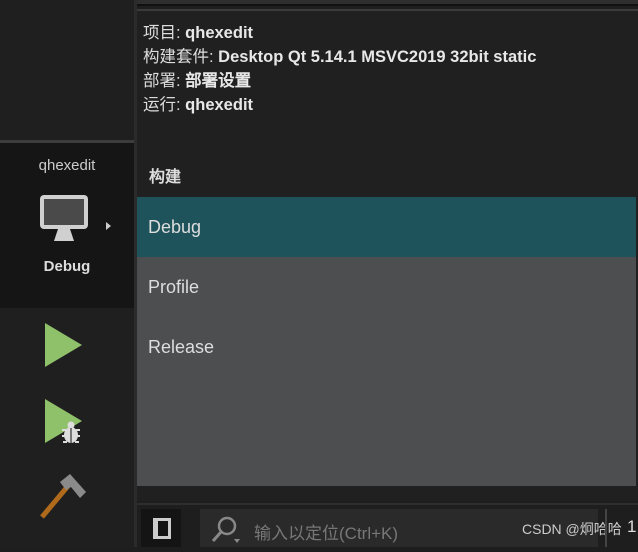  I want to click on hammer-icon, so click(64, 496).